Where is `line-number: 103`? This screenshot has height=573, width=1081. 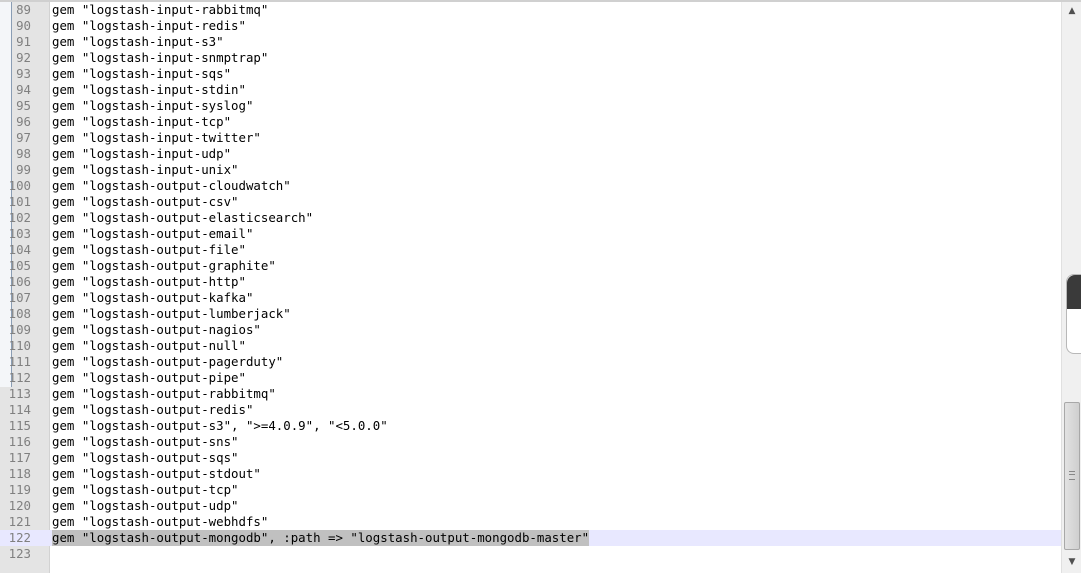 line-number: 103 is located at coordinates (19, 233).